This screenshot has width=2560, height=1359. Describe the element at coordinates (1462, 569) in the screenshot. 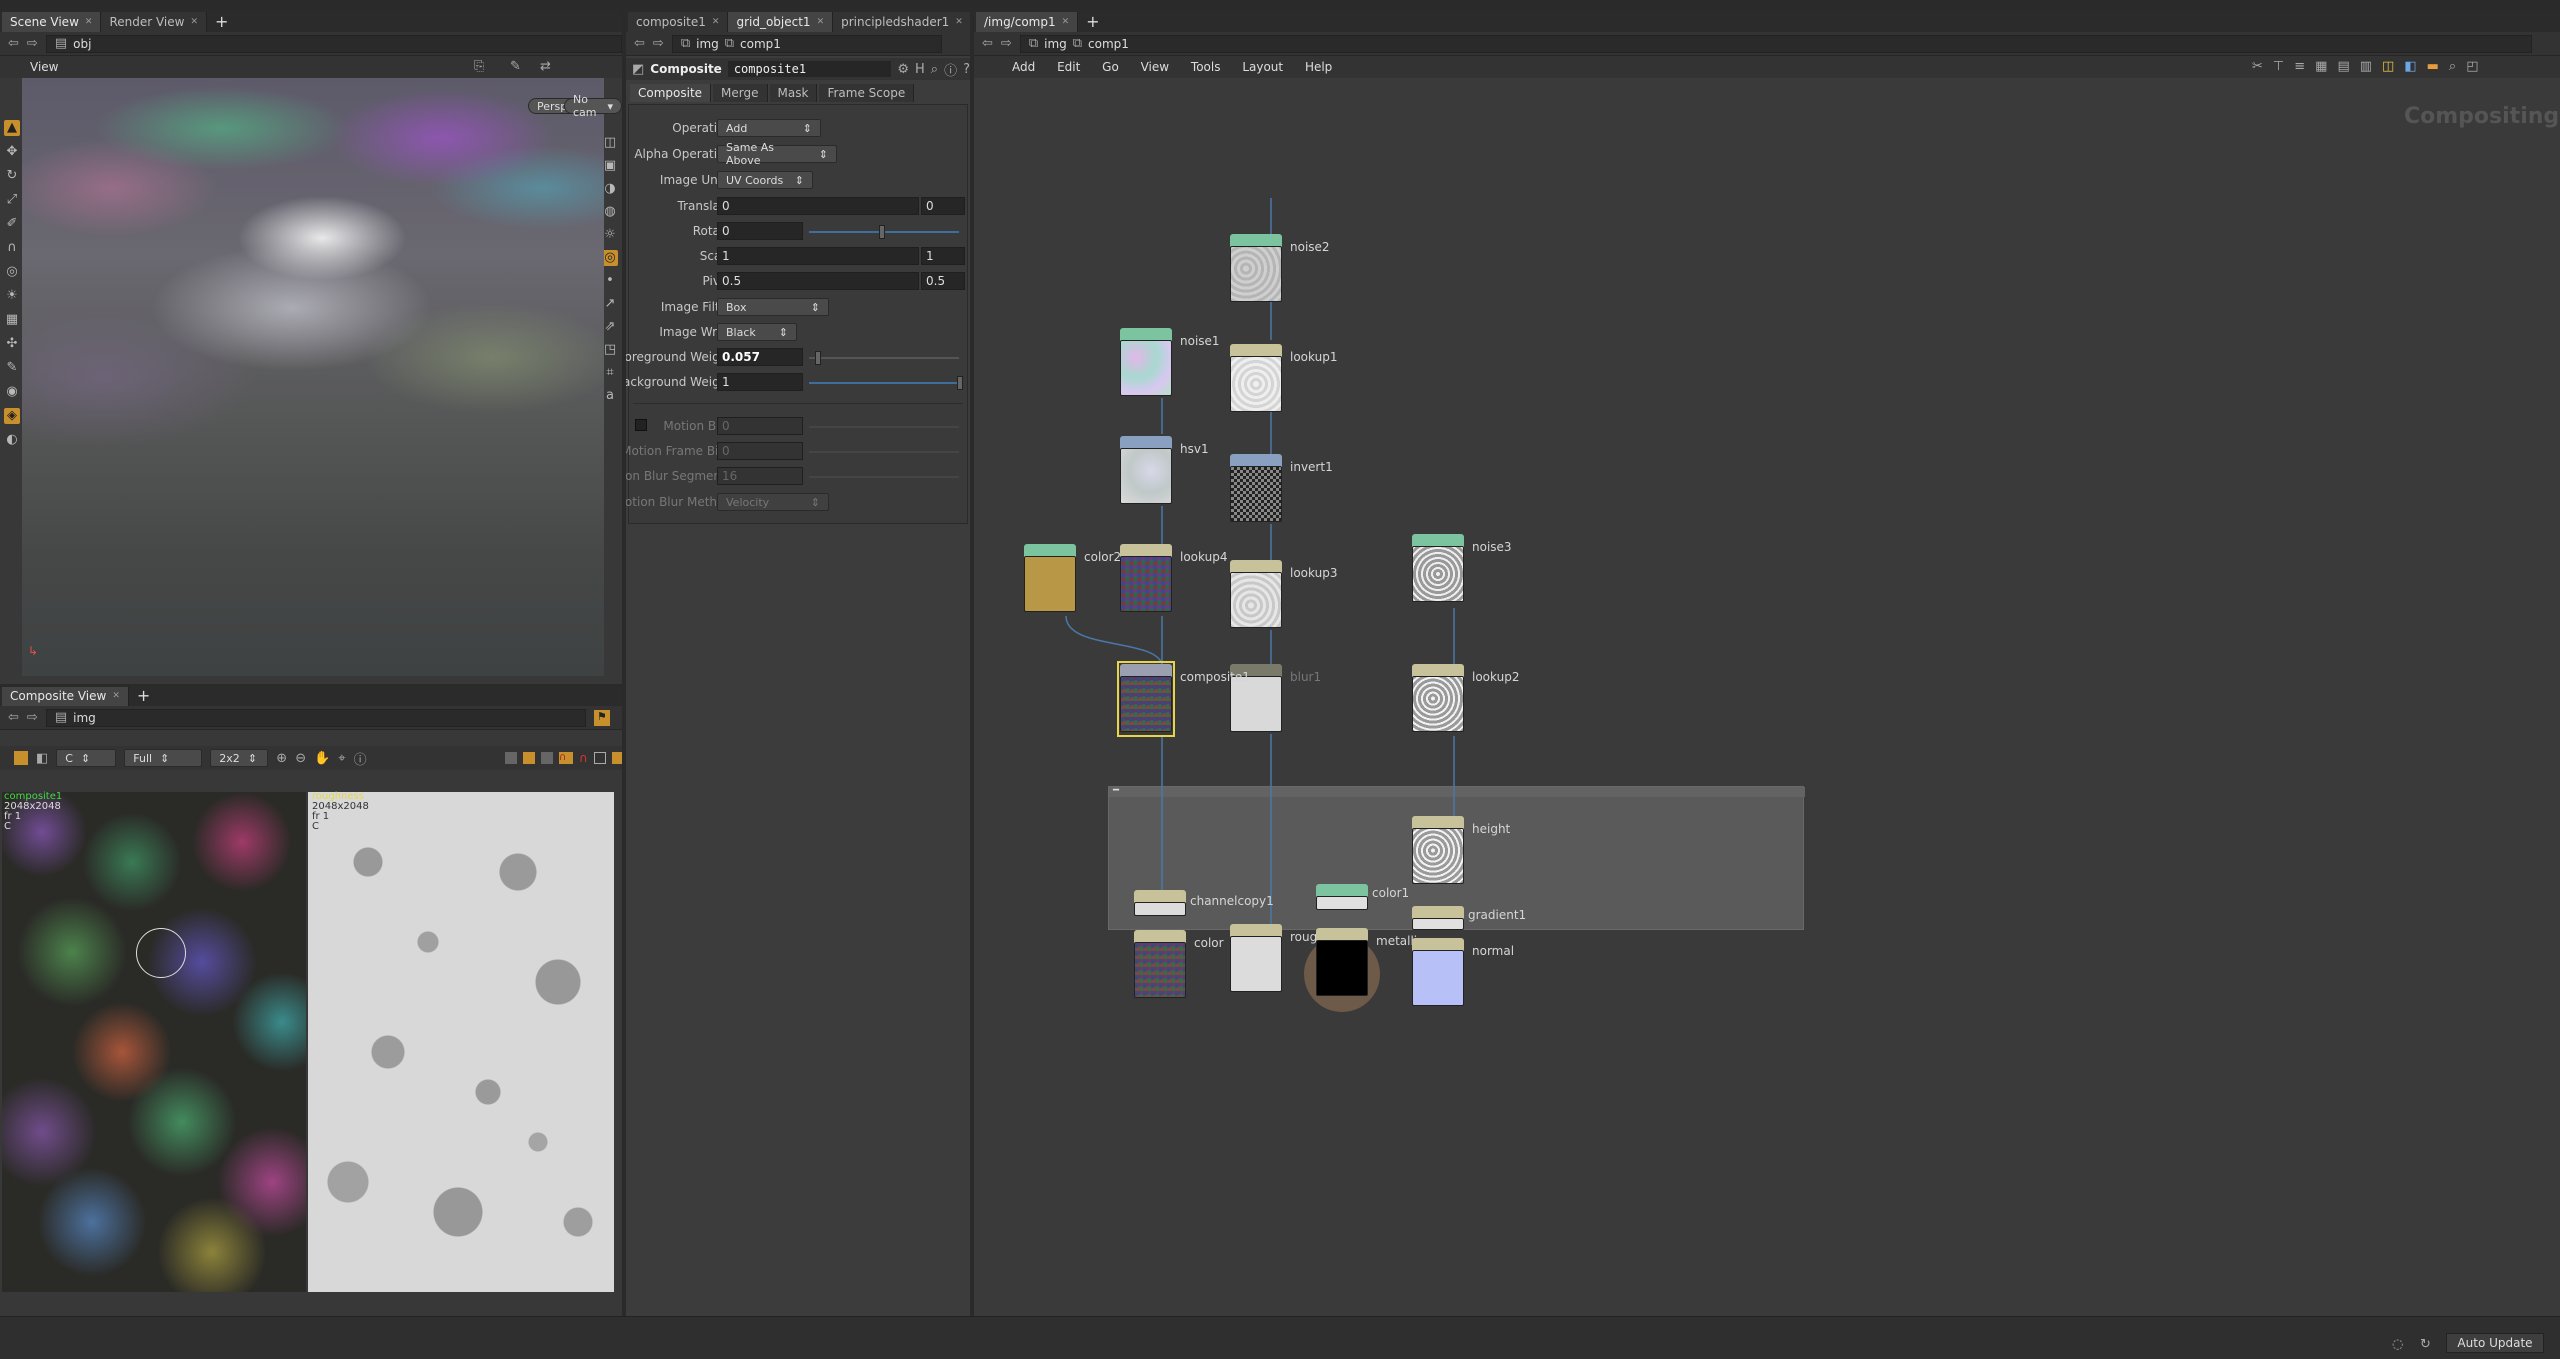

I see `node-noise3: noise3` at that location.